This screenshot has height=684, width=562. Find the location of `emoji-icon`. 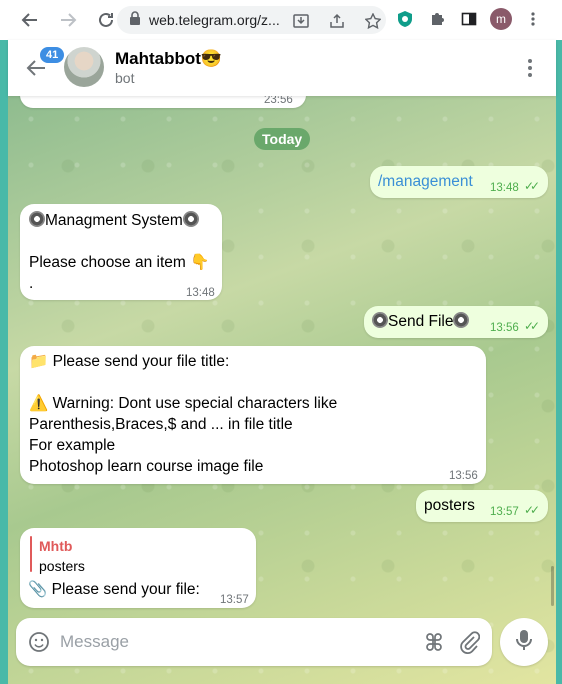

emoji-icon is located at coordinates (39, 644).